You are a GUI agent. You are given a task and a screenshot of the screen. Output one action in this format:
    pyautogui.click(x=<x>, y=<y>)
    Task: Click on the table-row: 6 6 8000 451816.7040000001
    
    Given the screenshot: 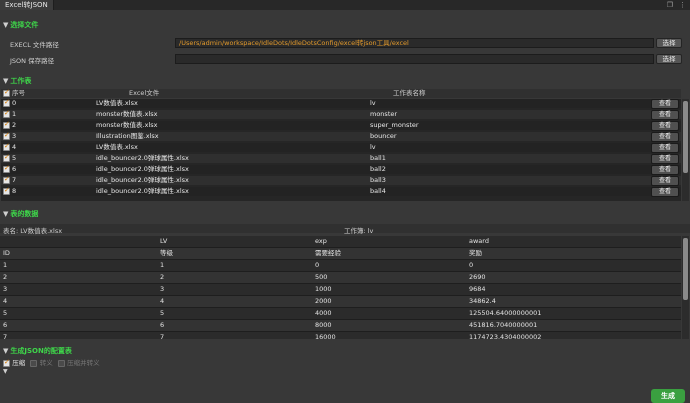 What is the action you would take?
    pyautogui.click(x=340, y=325)
    